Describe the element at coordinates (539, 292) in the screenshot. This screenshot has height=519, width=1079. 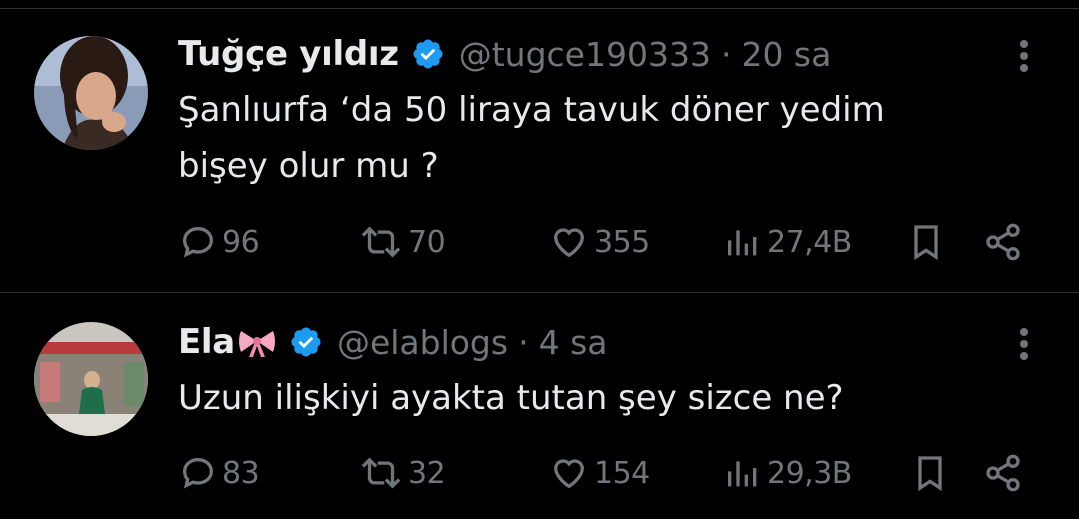
I see `tweet-divider` at that location.